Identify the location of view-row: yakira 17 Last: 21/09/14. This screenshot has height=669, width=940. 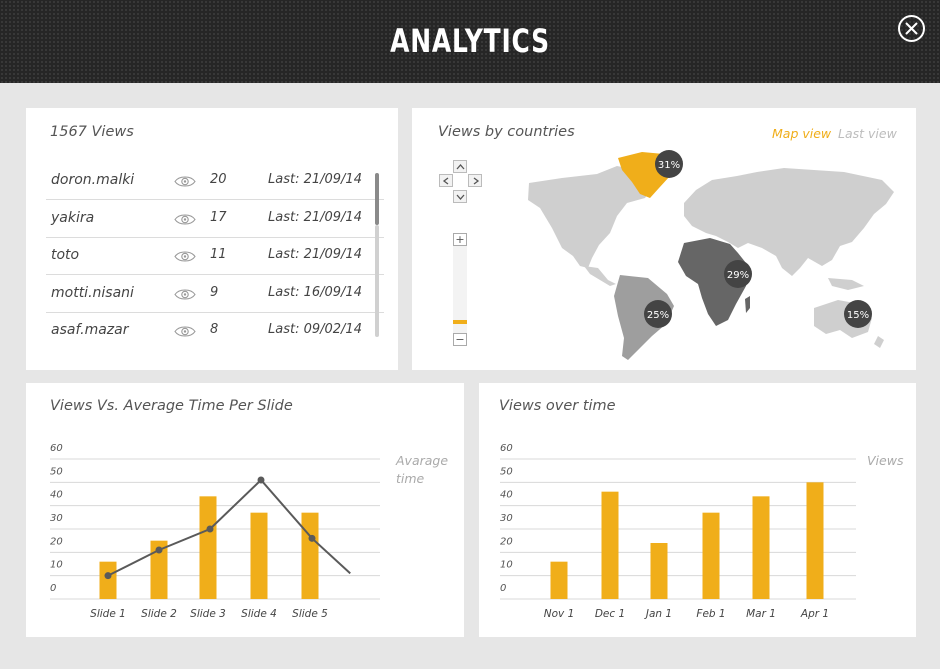
(215, 219).